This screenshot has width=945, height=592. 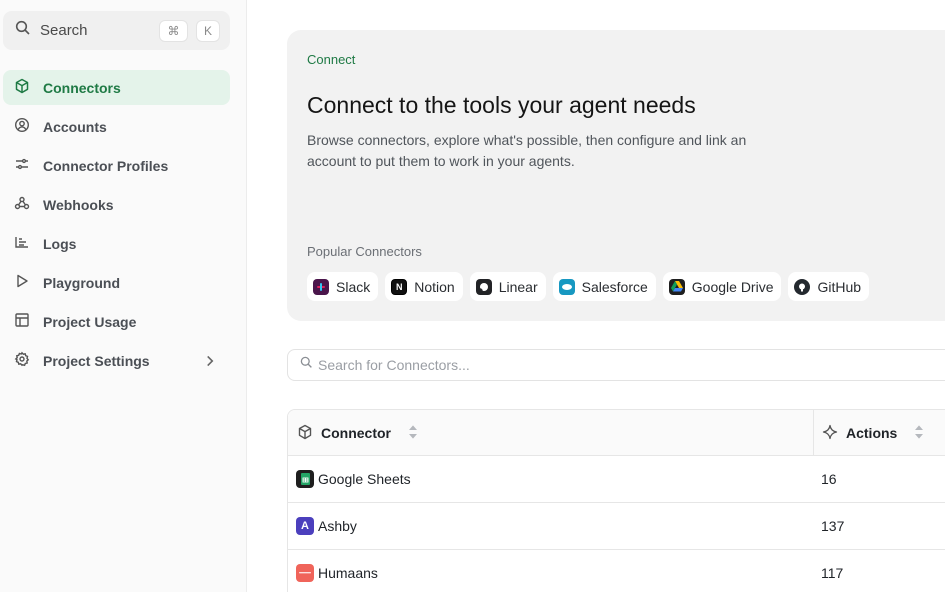 What do you see at coordinates (64, 30) in the screenshot?
I see `search-label: Search` at bounding box center [64, 30].